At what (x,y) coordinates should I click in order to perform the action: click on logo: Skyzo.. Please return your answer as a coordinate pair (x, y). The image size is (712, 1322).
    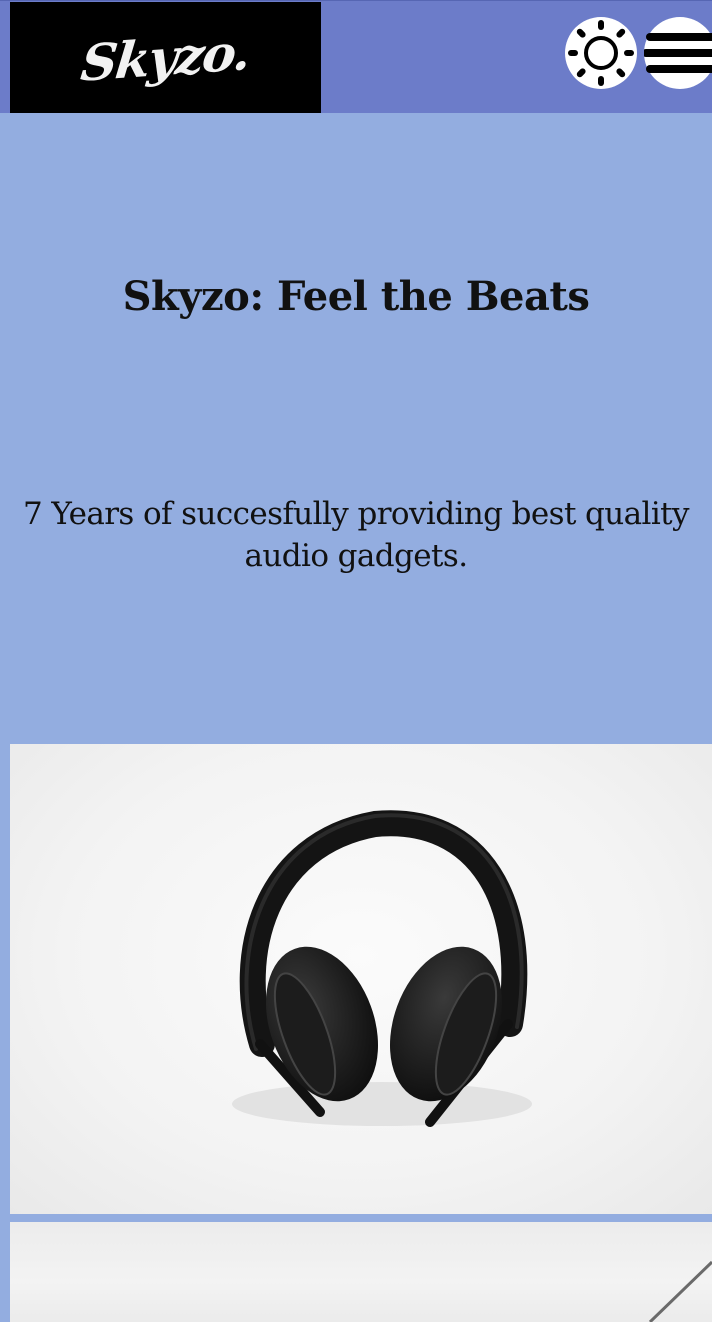
    Looking at the image, I should click on (165, 57).